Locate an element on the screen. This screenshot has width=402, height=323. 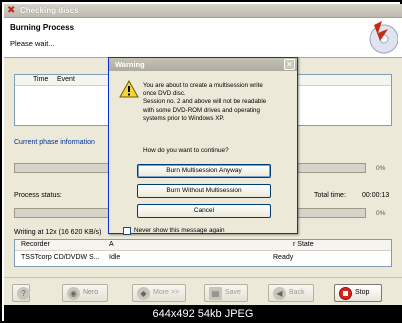
nero-button: ◉ Nero is located at coordinates (85, 293).